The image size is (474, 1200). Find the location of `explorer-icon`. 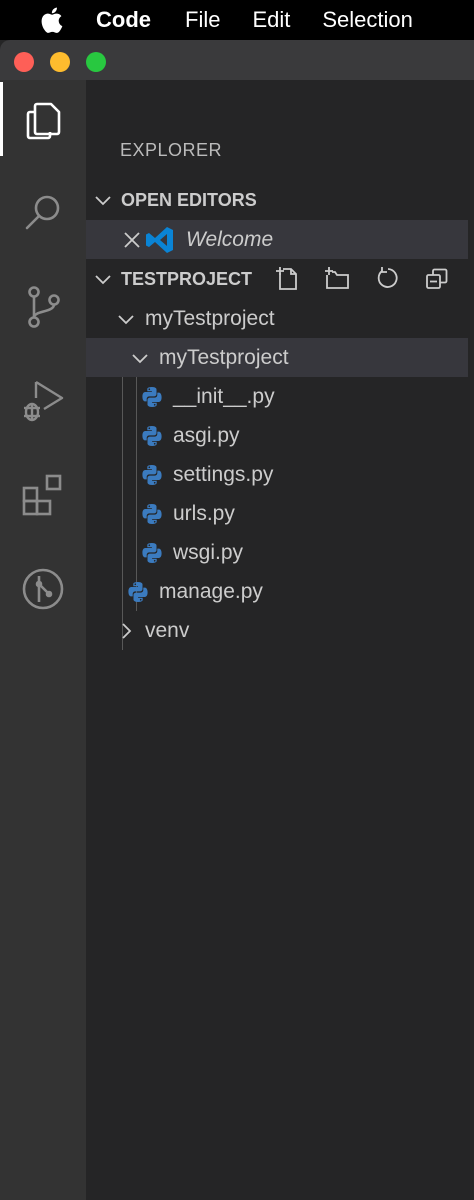

explorer-icon is located at coordinates (43, 119).